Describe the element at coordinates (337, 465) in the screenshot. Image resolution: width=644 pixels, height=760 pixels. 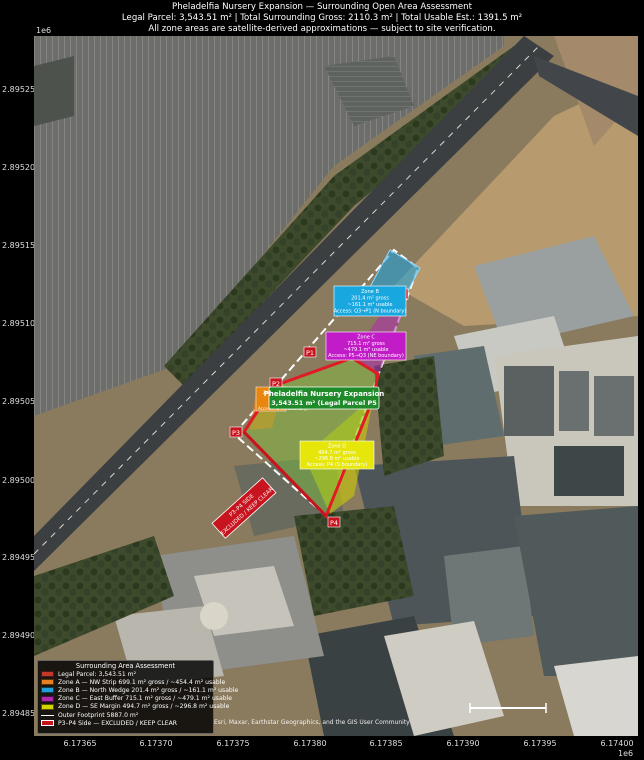
I see `zone-d-access: Access: P4 (S boundary)` at that location.